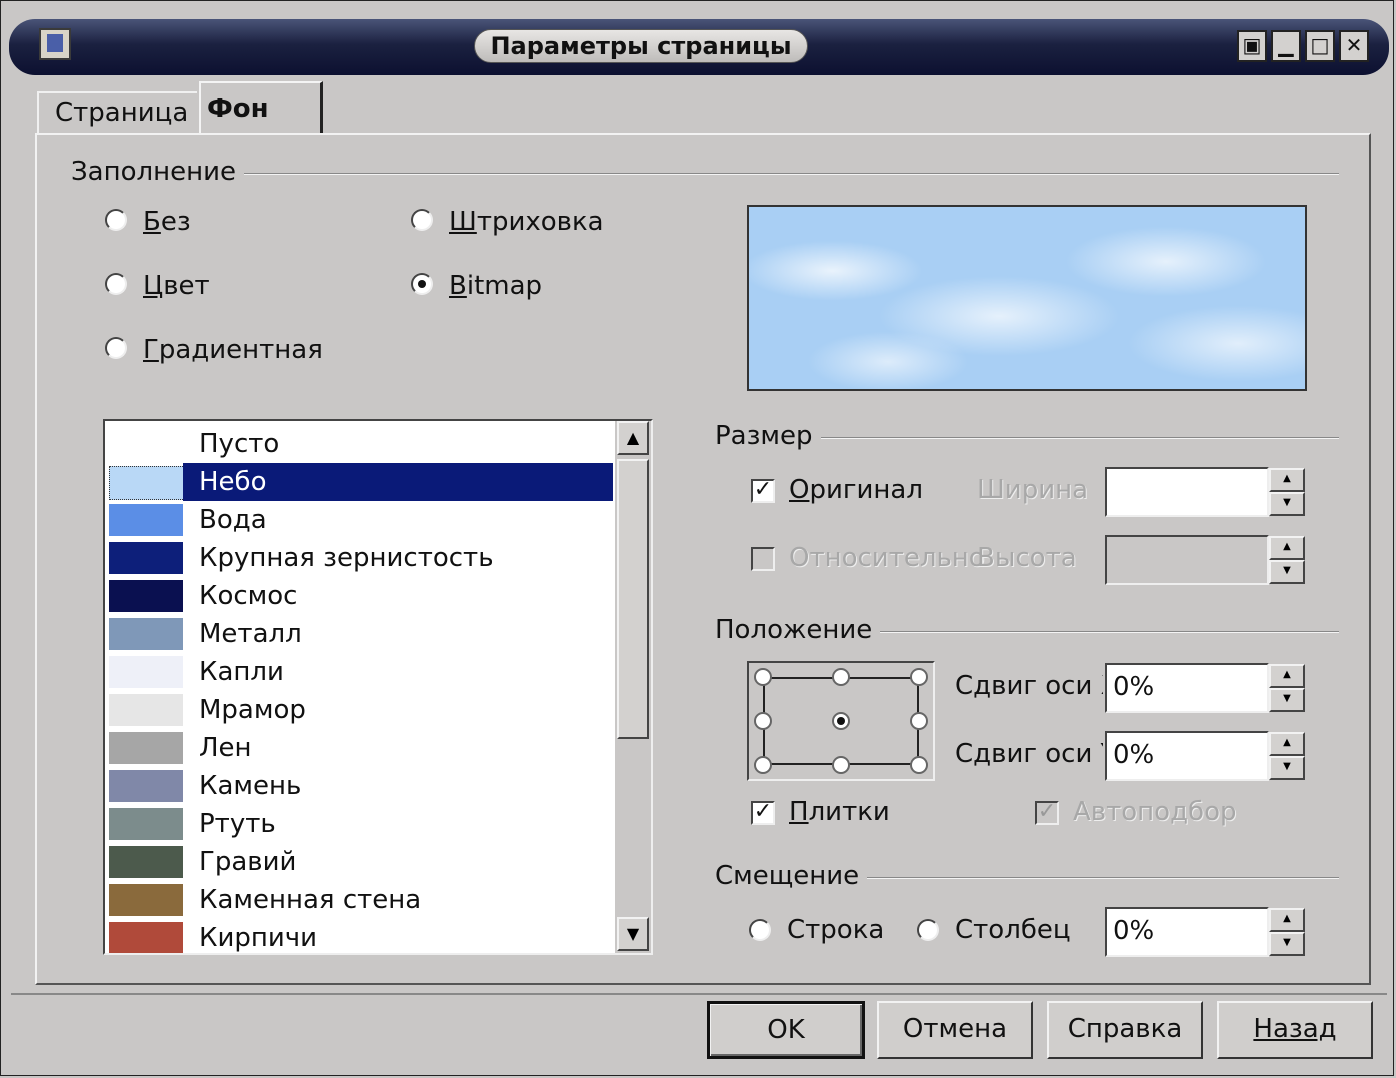 The width and height of the screenshot is (1396, 1078). What do you see at coordinates (783, 174) in the screenshot?
I see `fill-group-line` at bounding box center [783, 174].